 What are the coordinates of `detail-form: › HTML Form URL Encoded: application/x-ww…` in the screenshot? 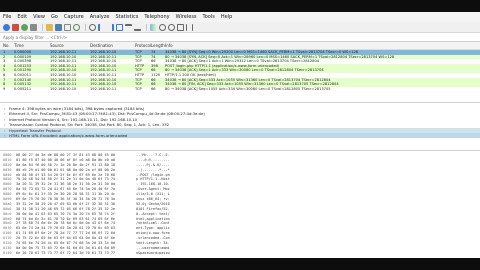 It's located at (240, 135).